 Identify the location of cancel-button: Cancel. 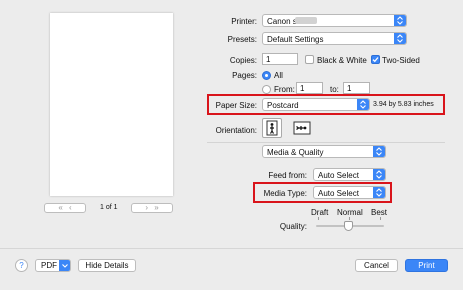
(376, 265).